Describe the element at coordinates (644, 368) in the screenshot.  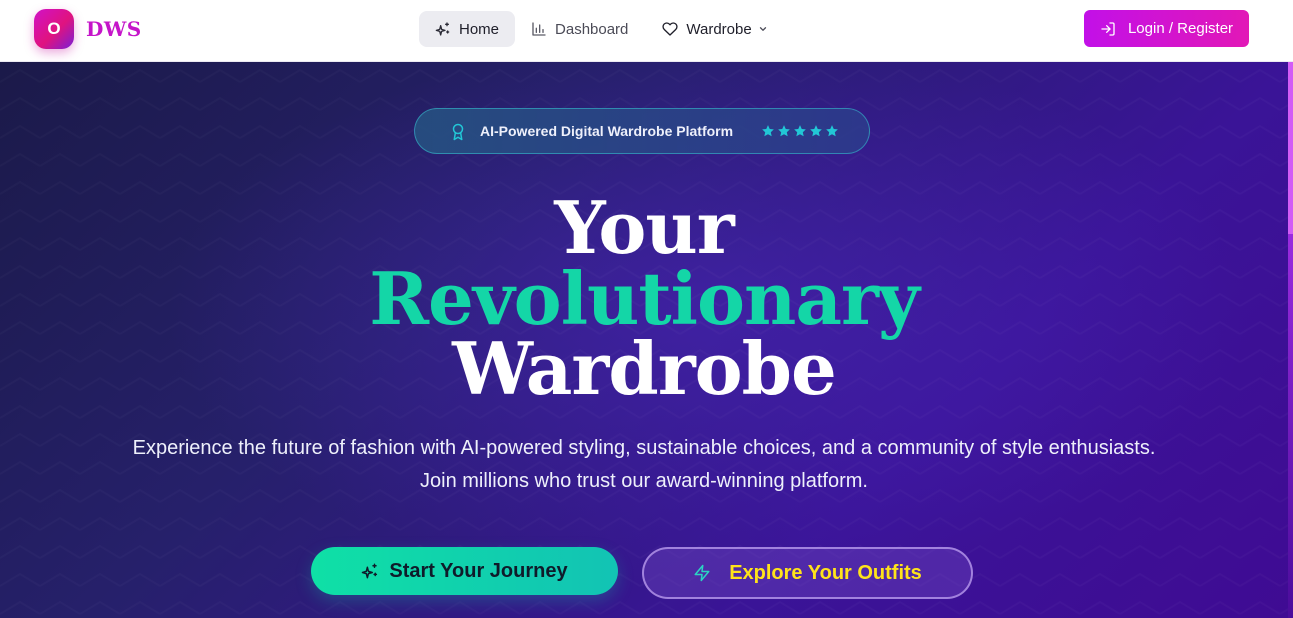
I see `headline-line-3: Wardrobe` at that location.